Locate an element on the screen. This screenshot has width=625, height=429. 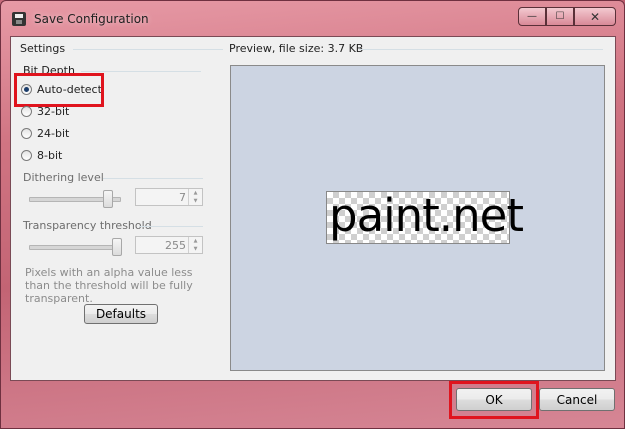
preview-header: Preview, file size: 3.7 KB is located at coordinates (296, 48).